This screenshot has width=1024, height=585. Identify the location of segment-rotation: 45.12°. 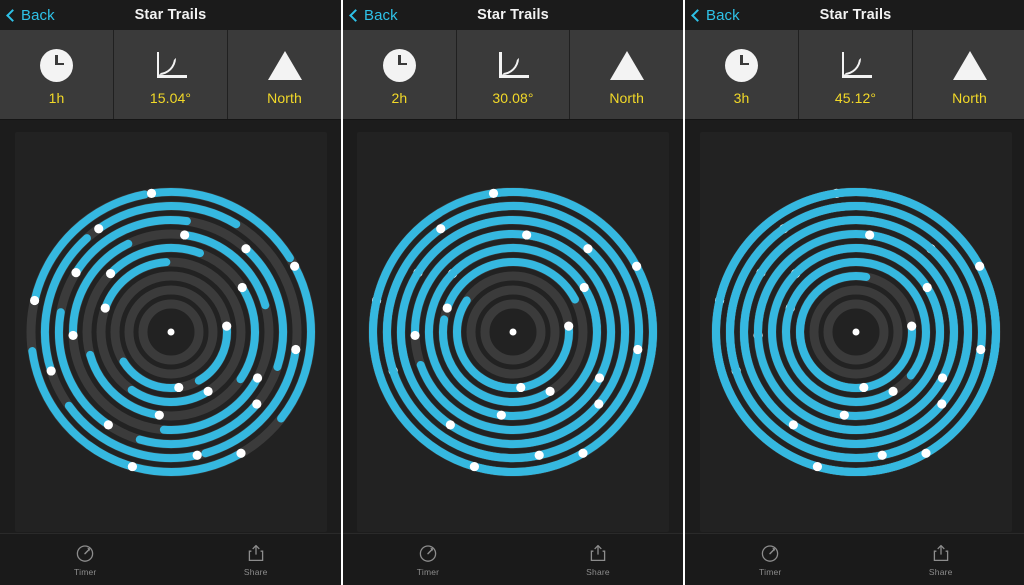
(855, 74).